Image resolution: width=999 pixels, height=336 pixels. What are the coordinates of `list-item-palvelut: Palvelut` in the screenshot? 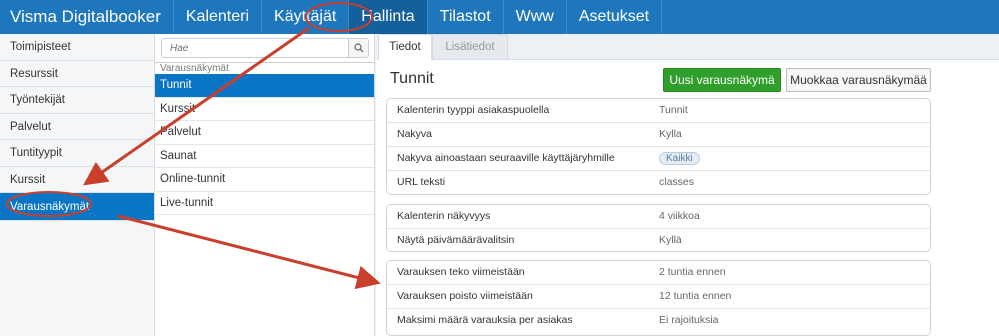 It's located at (264, 133).